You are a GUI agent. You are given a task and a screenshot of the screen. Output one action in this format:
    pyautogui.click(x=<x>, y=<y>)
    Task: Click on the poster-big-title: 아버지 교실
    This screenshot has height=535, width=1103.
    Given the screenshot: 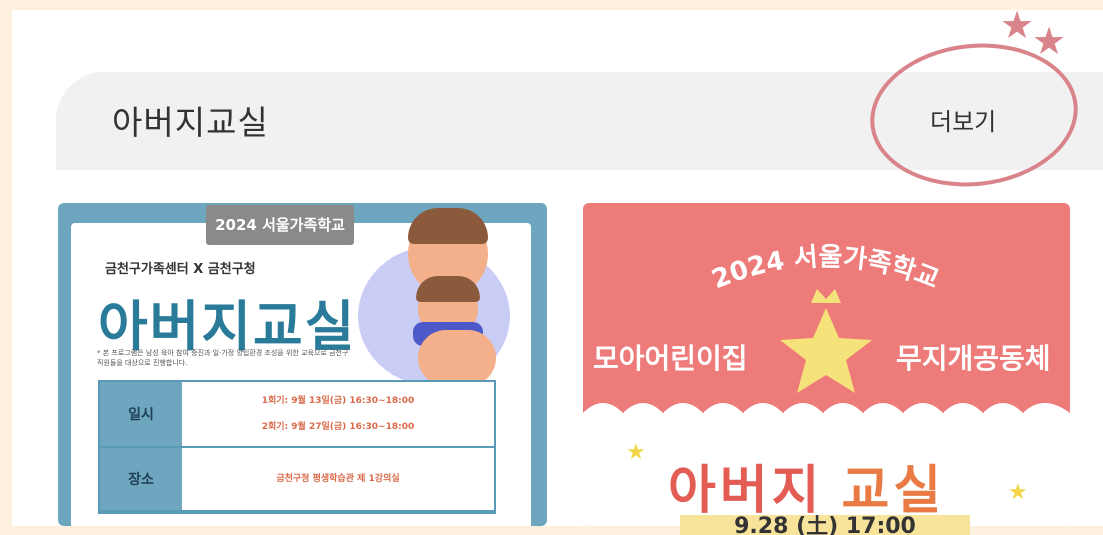 What is the action you would take?
    pyautogui.click(x=806, y=485)
    